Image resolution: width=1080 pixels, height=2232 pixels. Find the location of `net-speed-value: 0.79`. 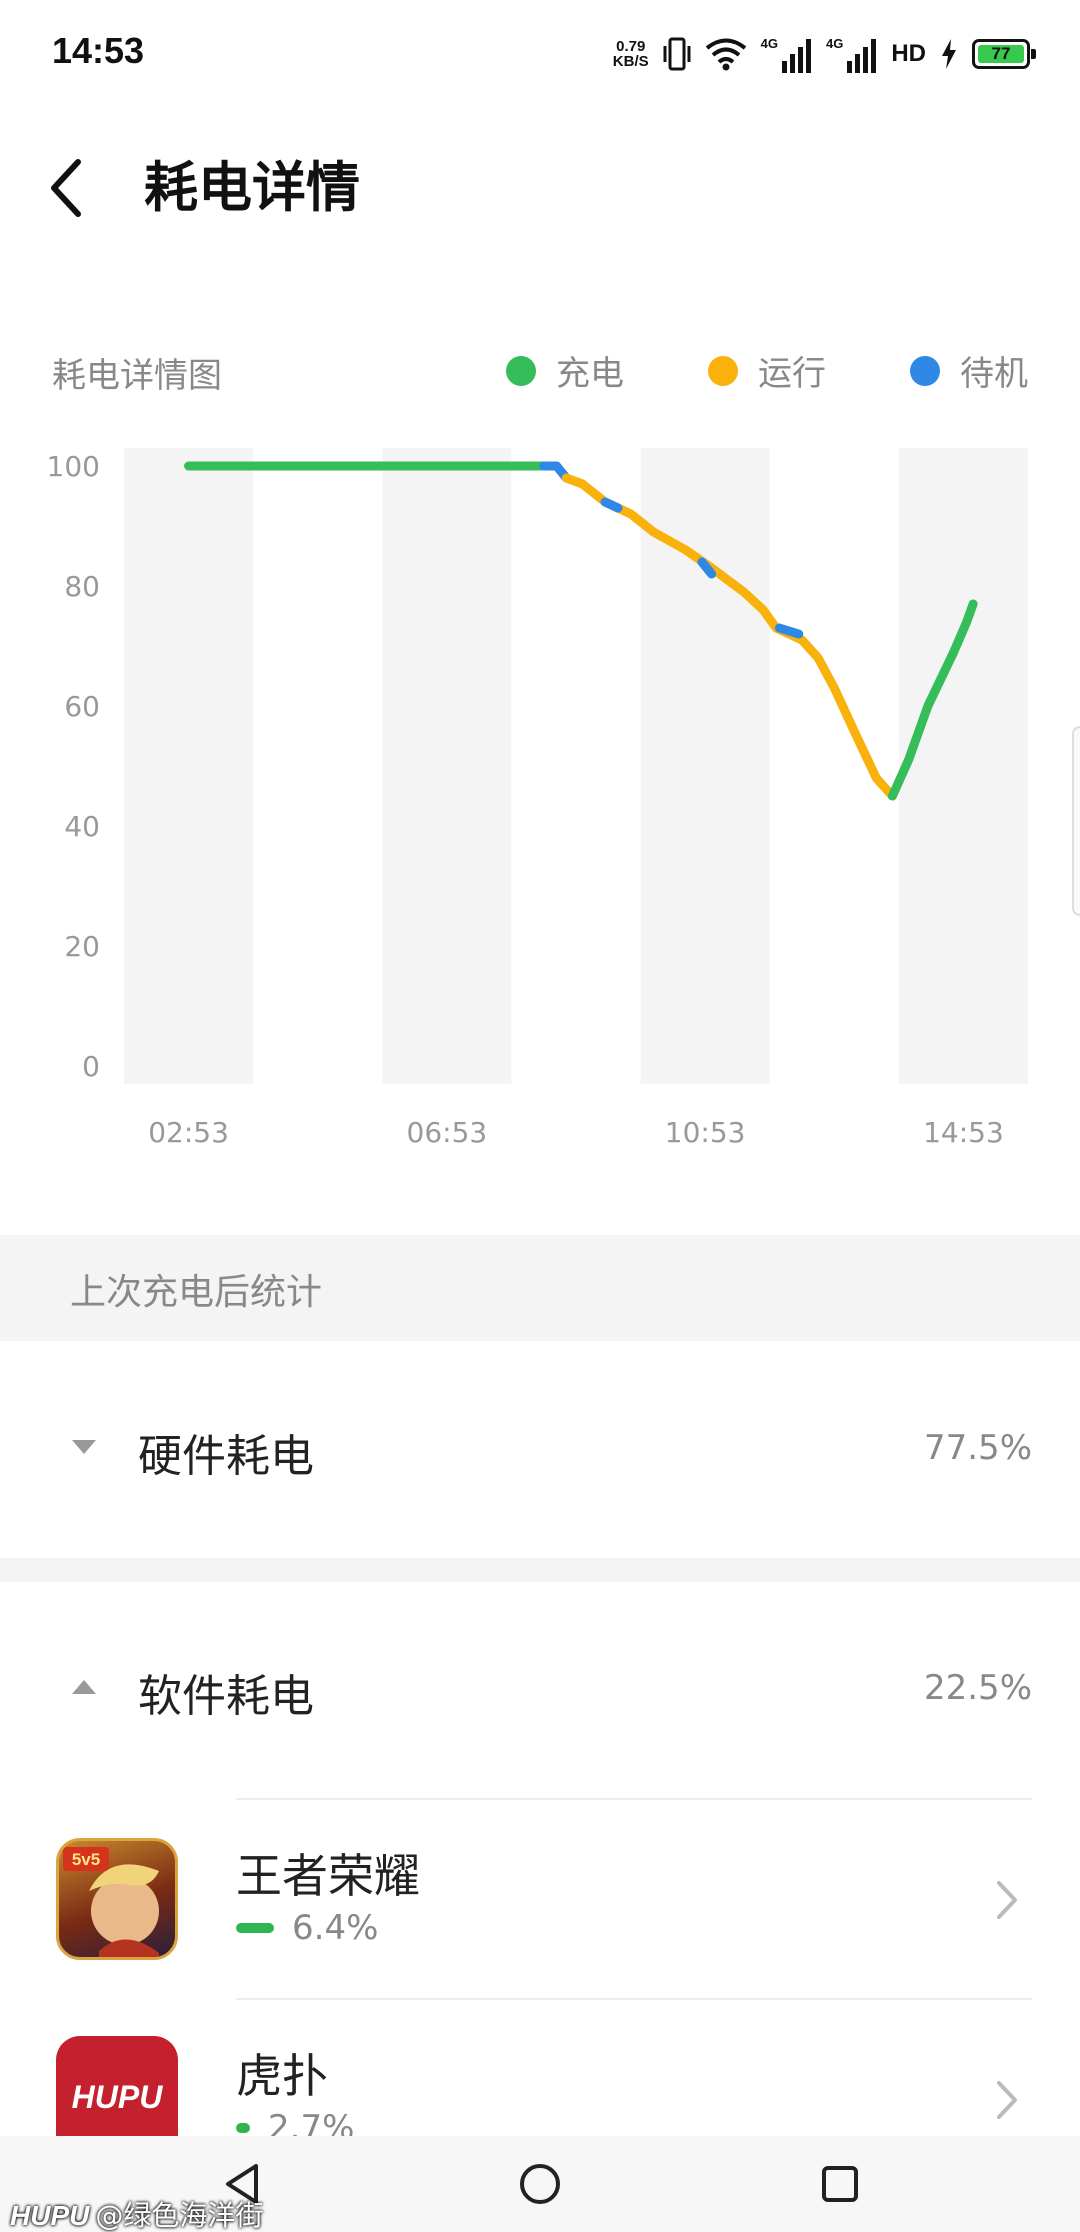

net-speed-value: 0.79 is located at coordinates (631, 46).